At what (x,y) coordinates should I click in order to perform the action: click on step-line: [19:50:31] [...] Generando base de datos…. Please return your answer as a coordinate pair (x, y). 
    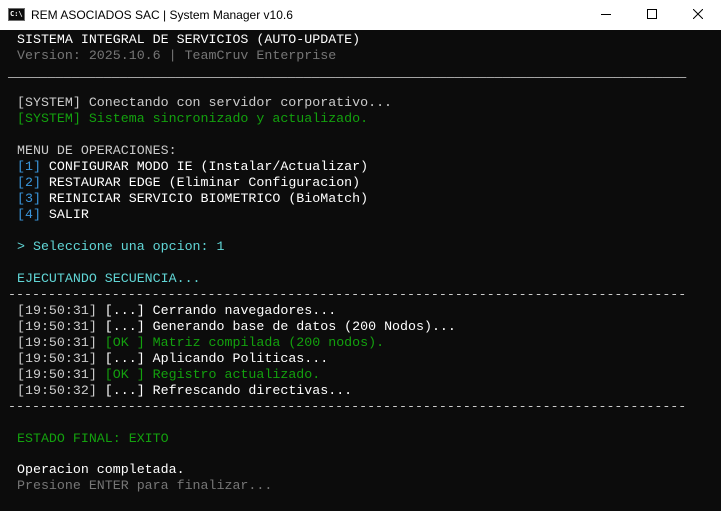
    Looking at the image, I should click on (236, 327).